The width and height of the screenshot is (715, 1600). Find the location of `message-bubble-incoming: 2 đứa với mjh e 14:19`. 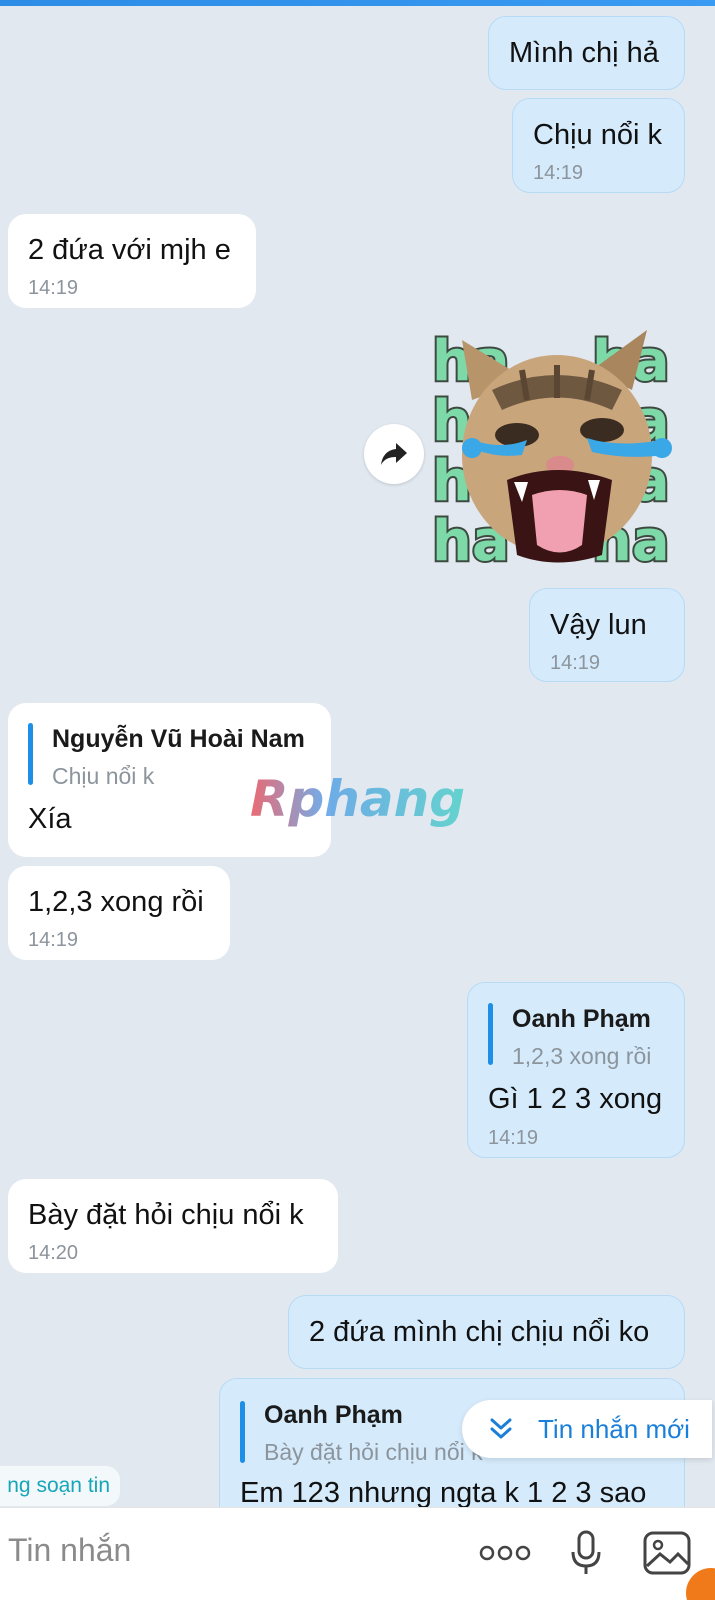

message-bubble-incoming: 2 đứa với mjh e 14:19 is located at coordinates (132, 261).